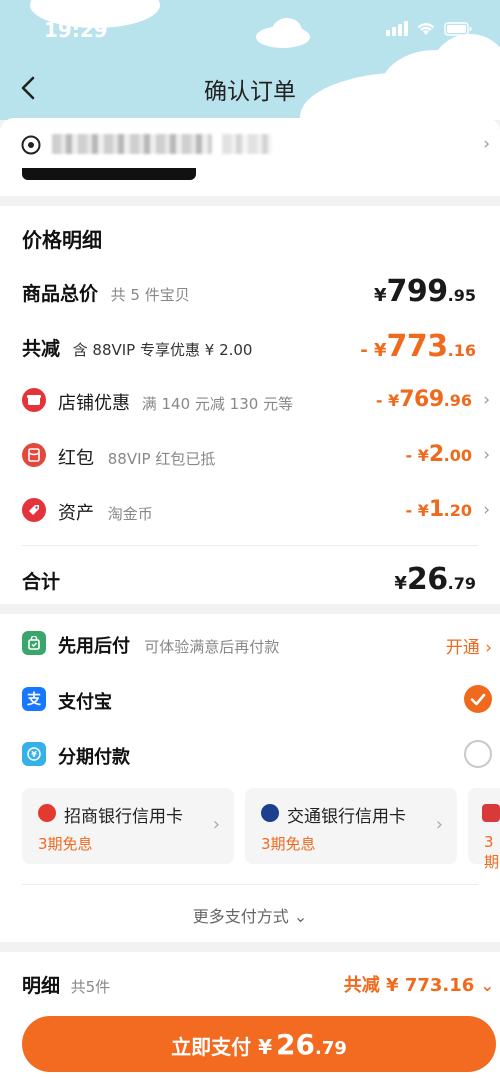 The width and height of the screenshot is (500, 1078). Describe the element at coordinates (425, 291) in the screenshot. I see `goods-total-amount: ¥799.95` at that location.